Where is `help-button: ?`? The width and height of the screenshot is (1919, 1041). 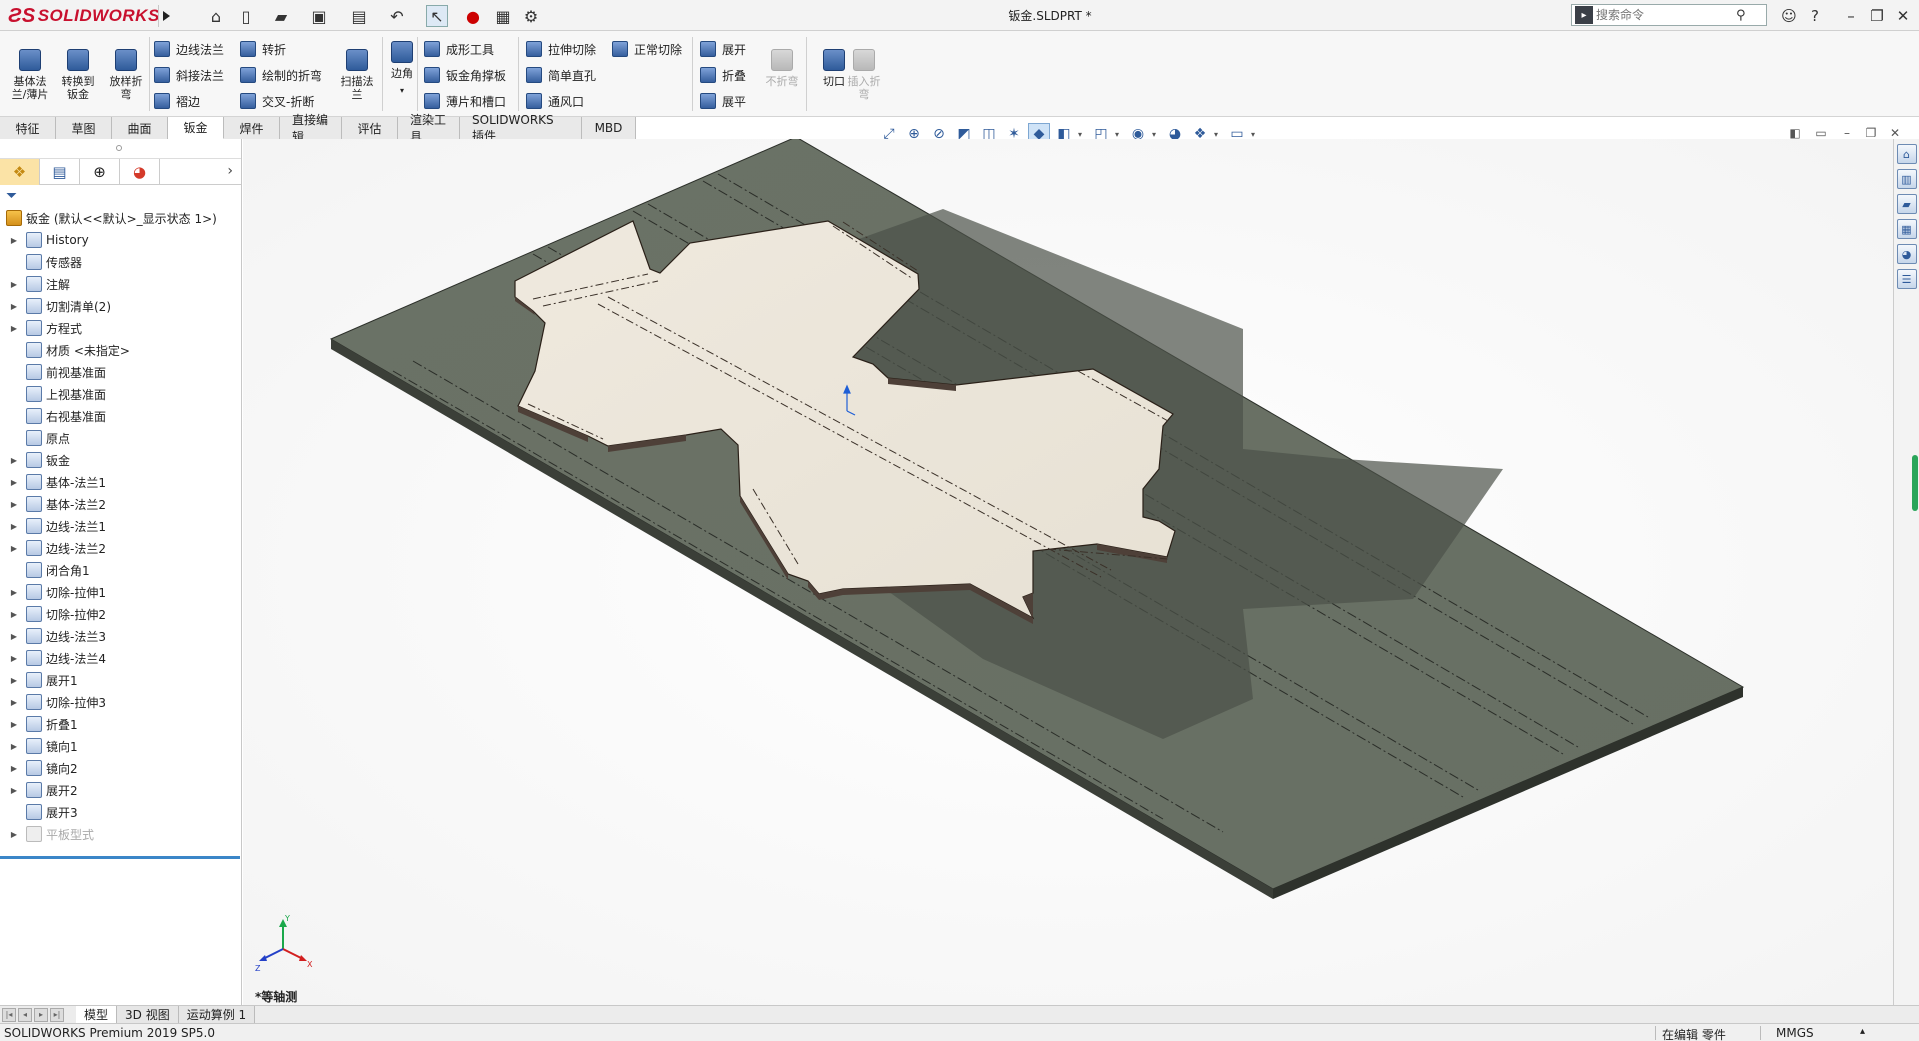 help-button: ? is located at coordinates (1815, 16).